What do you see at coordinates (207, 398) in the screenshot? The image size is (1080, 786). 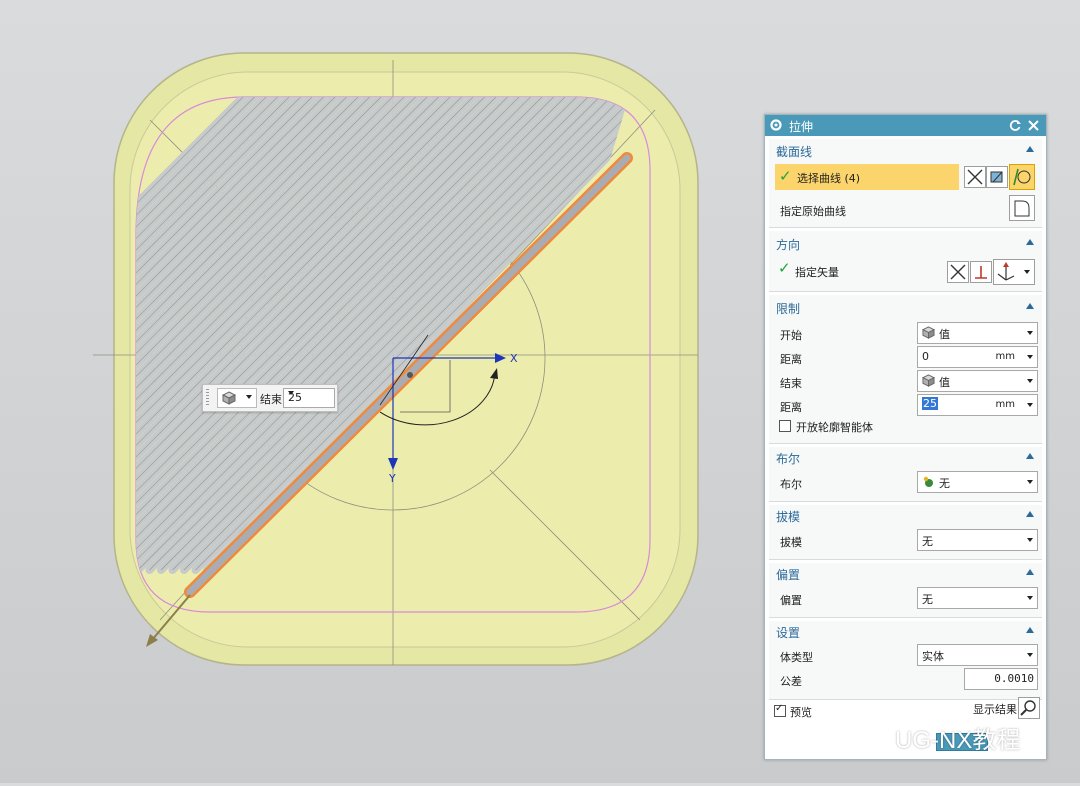 I see `drag-handle` at bounding box center [207, 398].